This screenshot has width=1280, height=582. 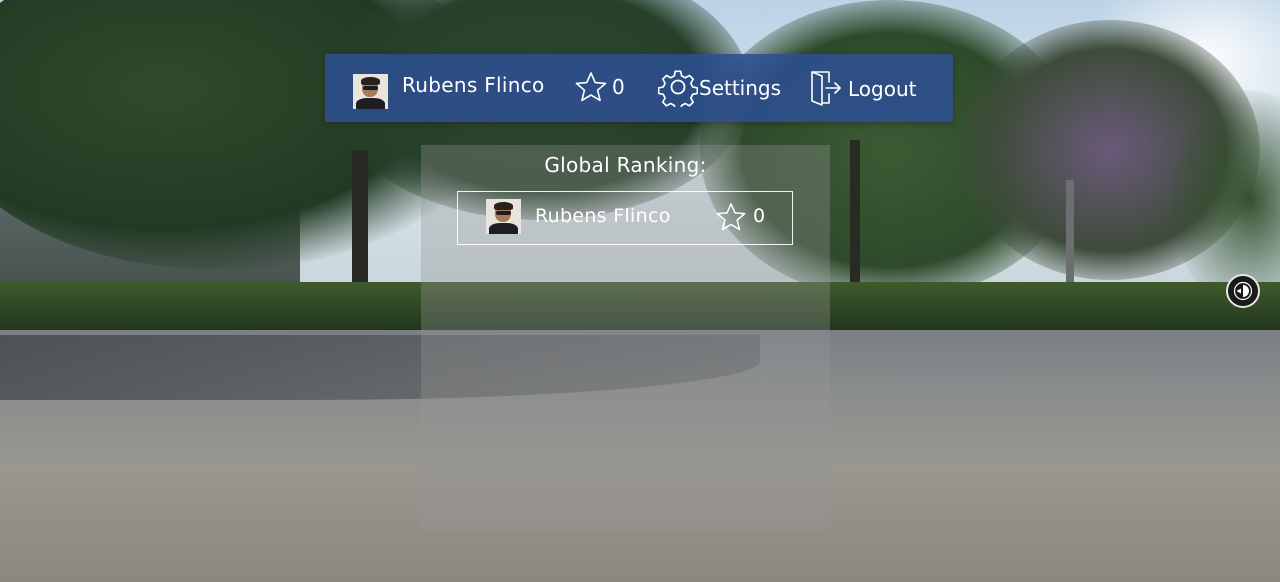 I want to click on settings-button: Settings, so click(x=740, y=88).